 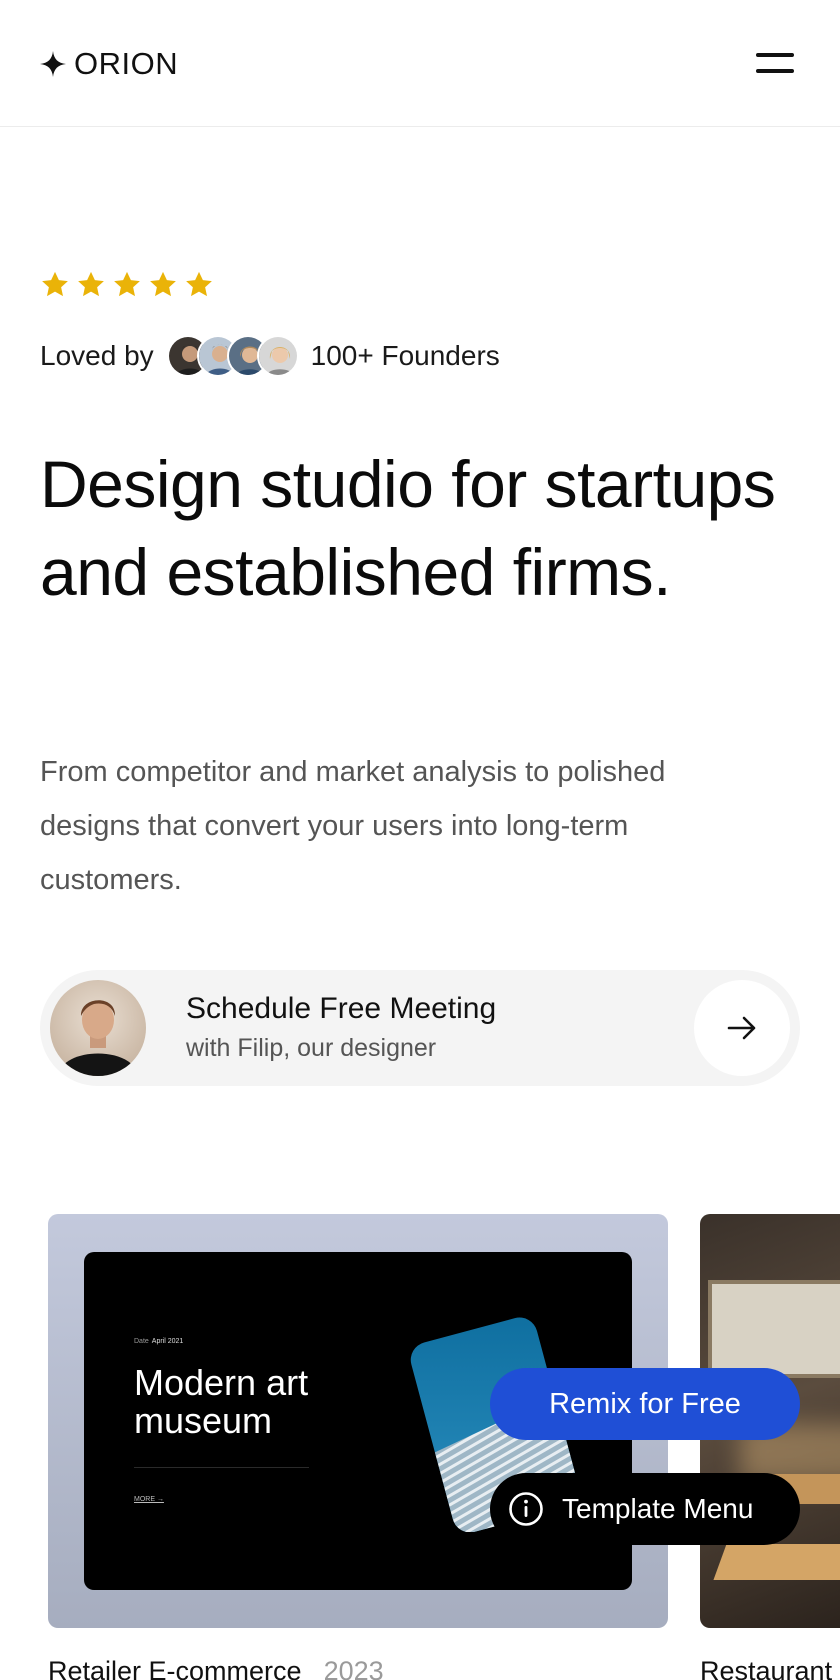 I want to click on social-proof: Loved by 100+ Founders, so click(x=270, y=356).